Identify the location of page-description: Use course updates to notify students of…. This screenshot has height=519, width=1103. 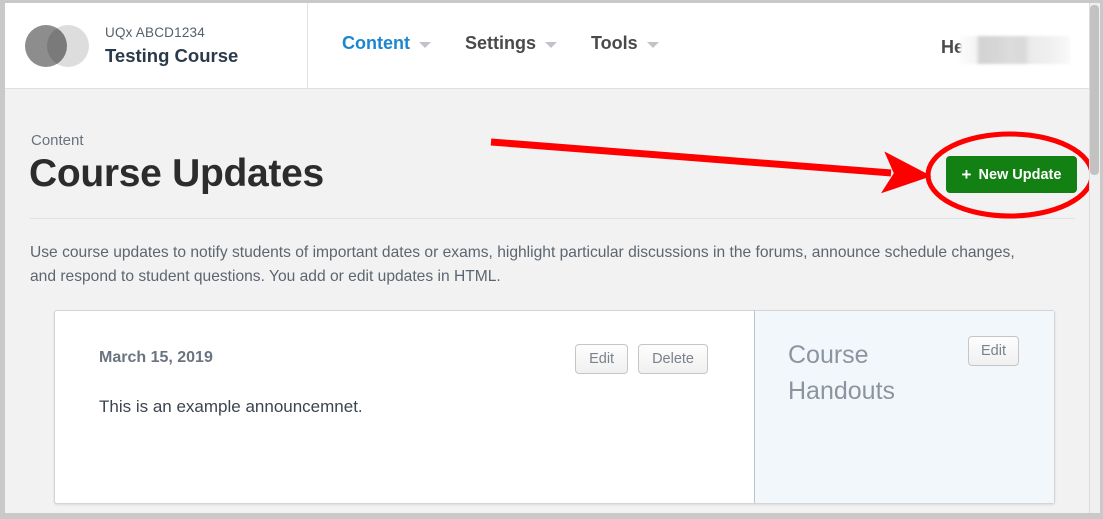
(522, 264).